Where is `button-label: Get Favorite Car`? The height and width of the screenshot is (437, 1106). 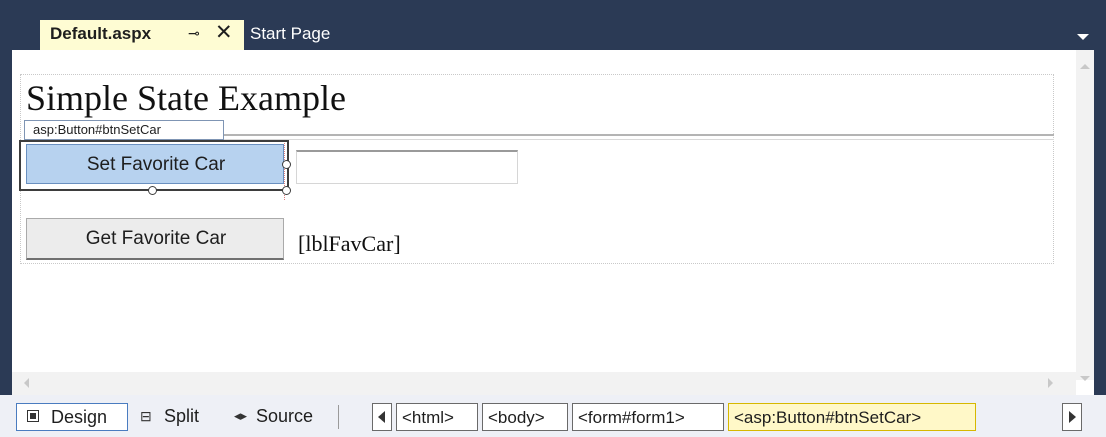
button-label: Get Favorite Car is located at coordinates (156, 238).